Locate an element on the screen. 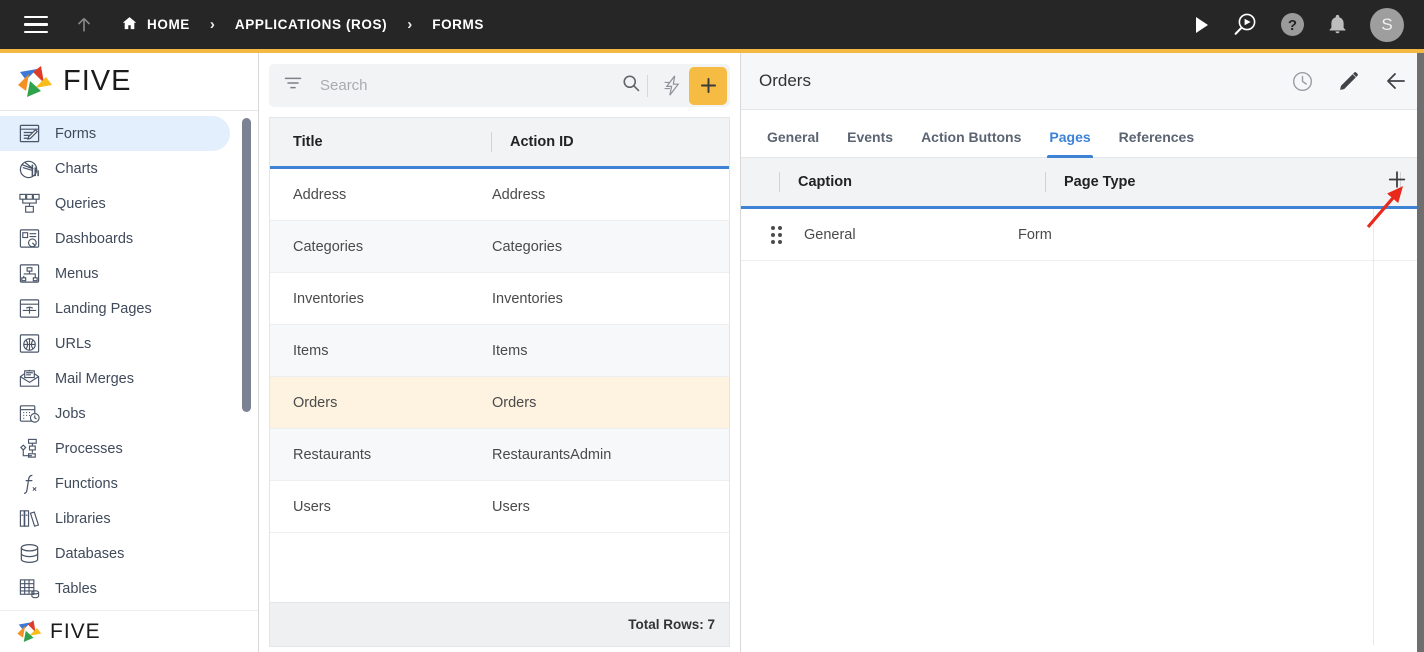 This screenshot has height=652, width=1424. tab-general: General is located at coordinates (793, 143).